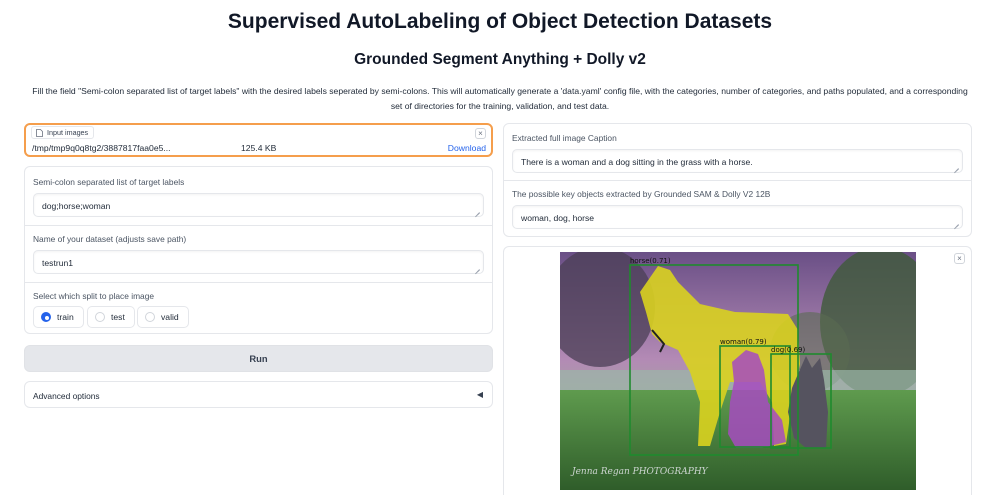  What do you see at coordinates (258, 205) in the screenshot?
I see `labels-input: dog;horse;woman` at bounding box center [258, 205].